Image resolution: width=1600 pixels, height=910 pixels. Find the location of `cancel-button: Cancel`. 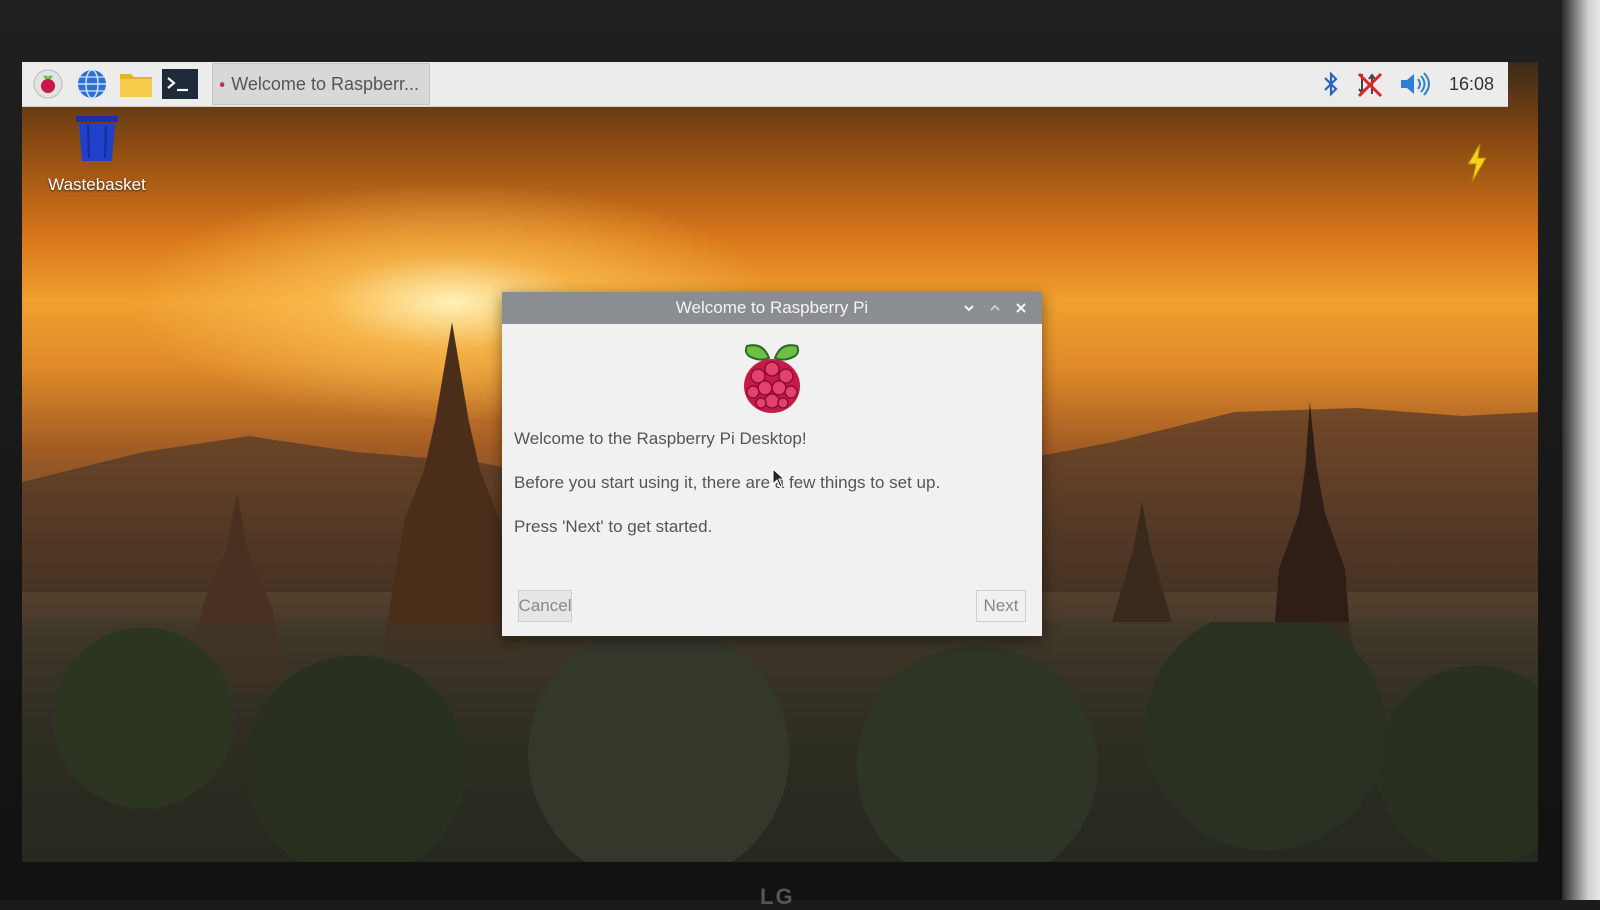

cancel-button: Cancel is located at coordinates (545, 606).